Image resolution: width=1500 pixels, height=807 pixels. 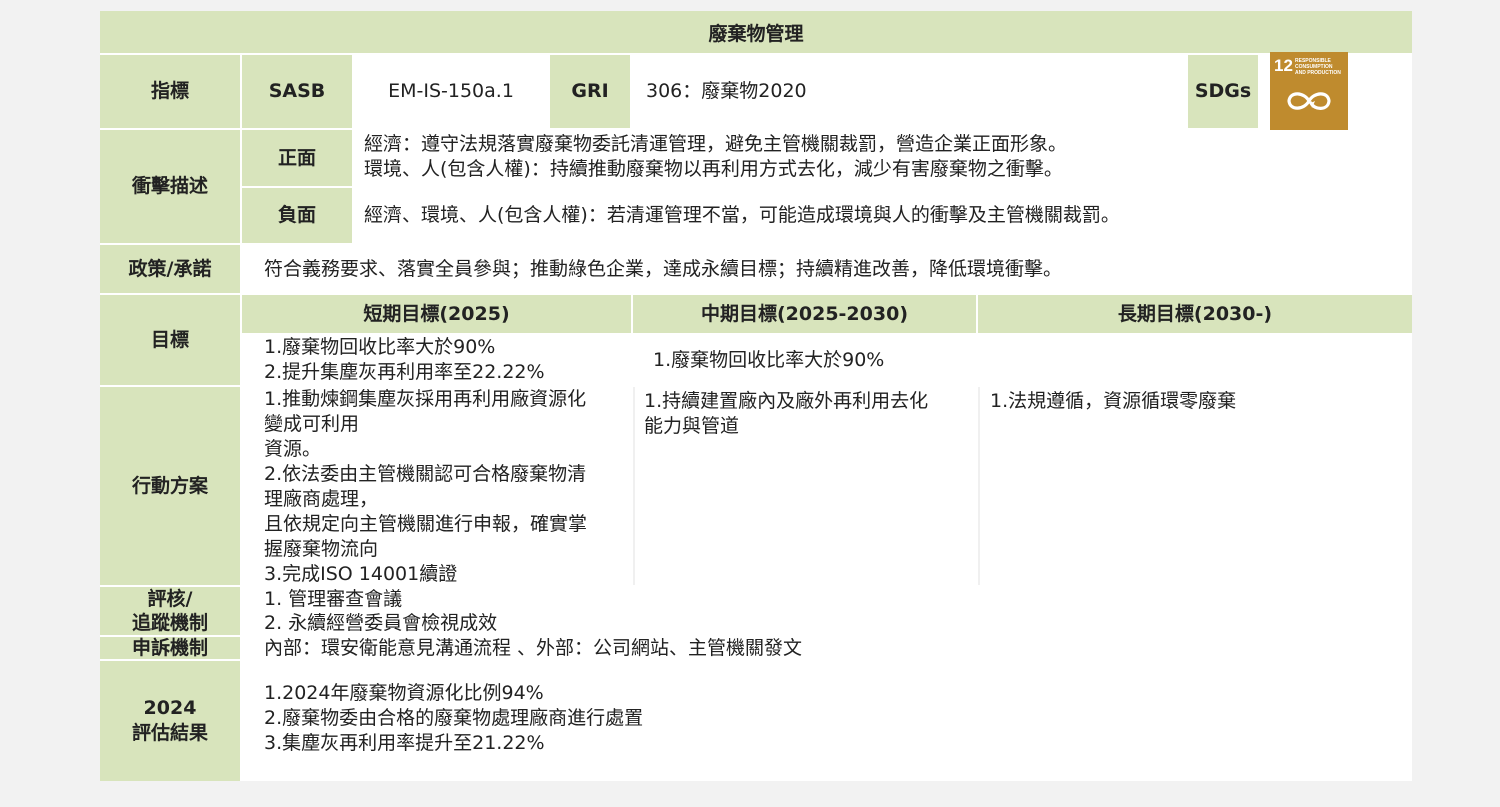 What do you see at coordinates (404, 693) in the screenshot?
I see `results-line: 1.2024年廢棄物資源化比例94%` at bounding box center [404, 693].